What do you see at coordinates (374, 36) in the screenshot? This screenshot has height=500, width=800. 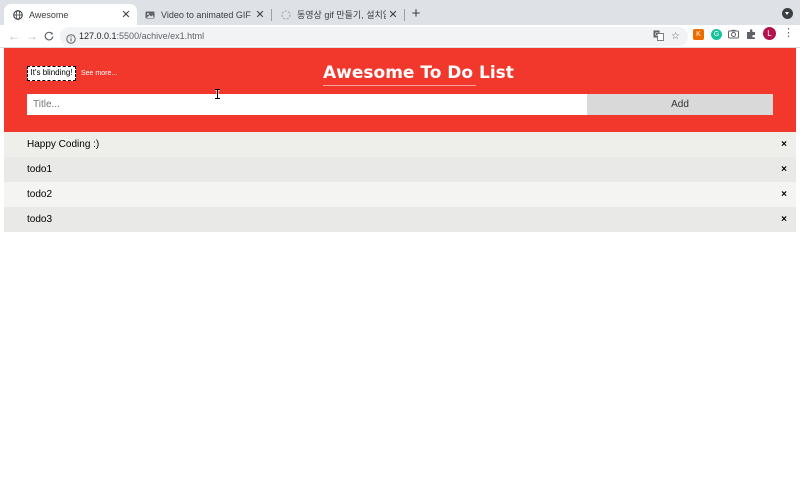 I see `address-bar: 127.0.0.1:5500/achive/ex1.html G ☆` at bounding box center [374, 36].